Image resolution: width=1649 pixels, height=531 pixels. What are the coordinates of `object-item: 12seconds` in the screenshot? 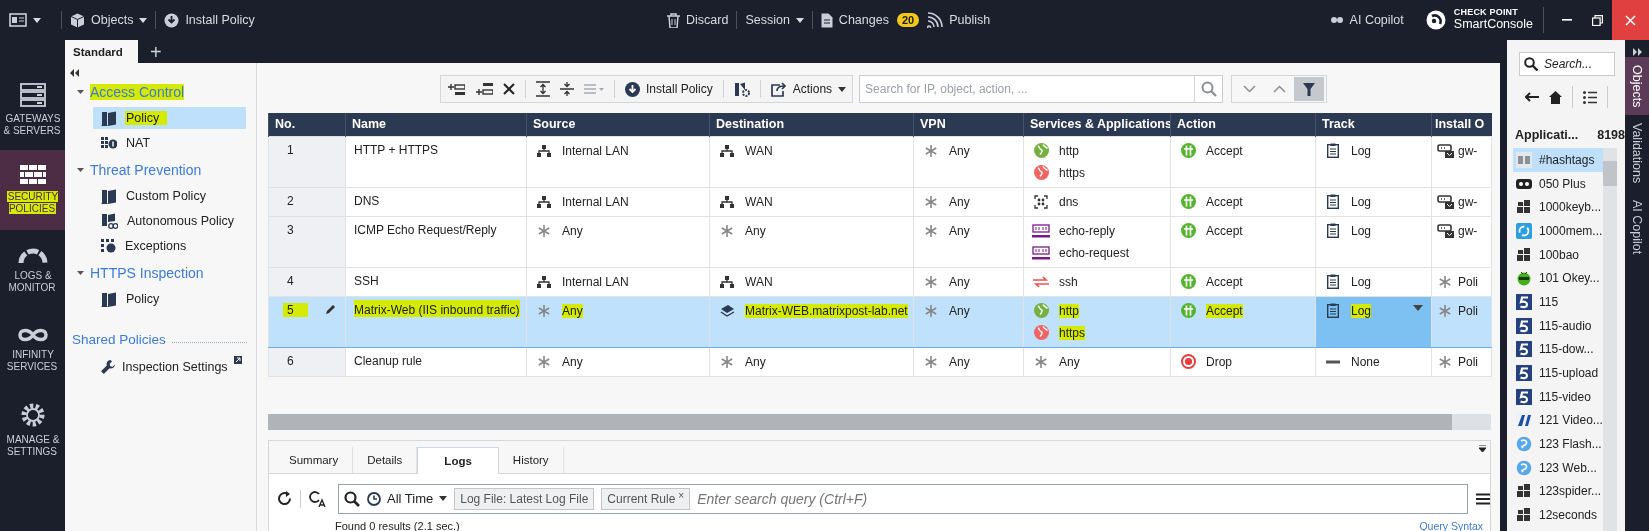 It's located at (1558, 515).